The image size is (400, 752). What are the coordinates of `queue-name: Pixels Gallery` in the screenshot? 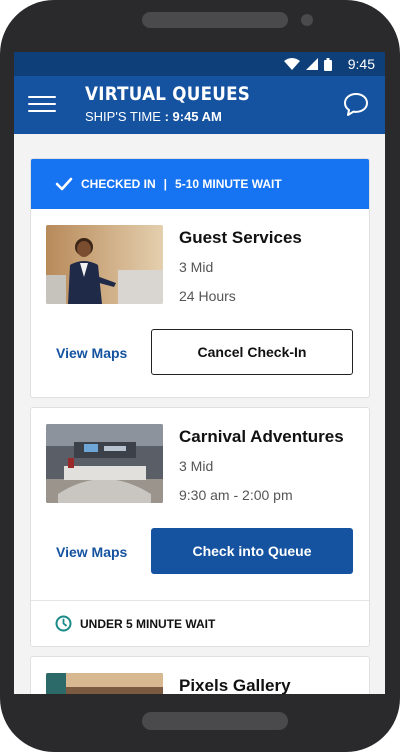 It's located at (235, 685).